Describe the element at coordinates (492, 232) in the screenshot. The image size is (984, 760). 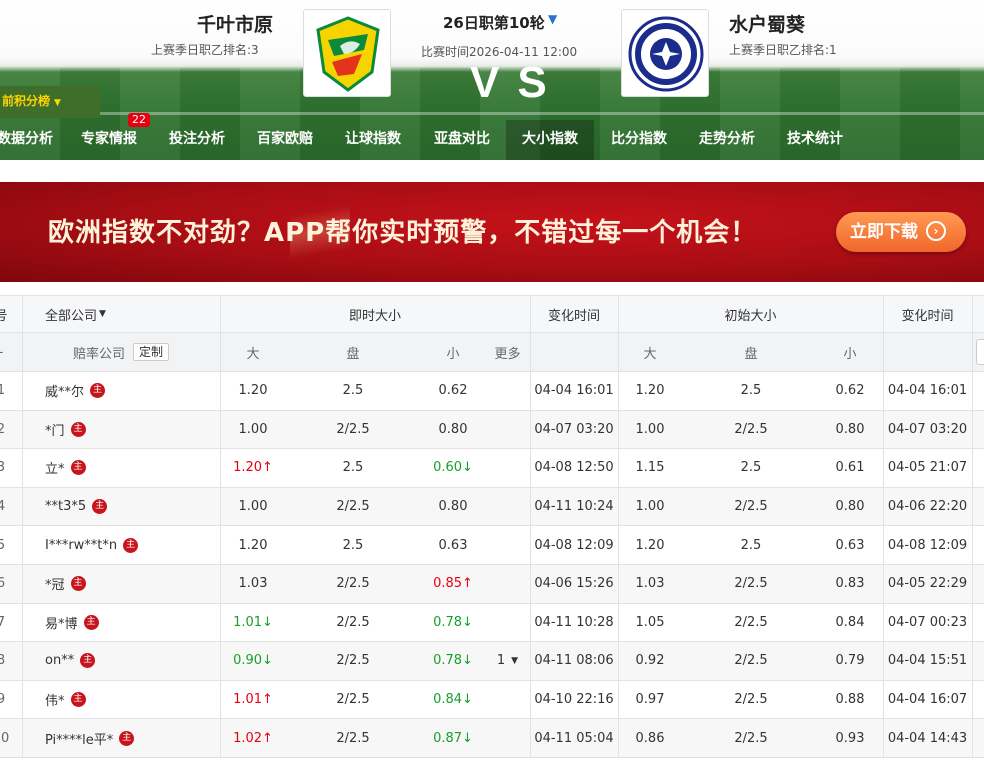
I see `app-promo-banner: 欧洲指数不对劲？APP帮你实时预警，不错过每一个机会！ 立即下载 ›` at that location.